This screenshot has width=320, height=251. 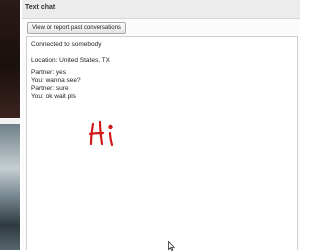 What do you see at coordinates (66, 44) in the screenshot?
I see `system-message: Connected to somebody` at bounding box center [66, 44].